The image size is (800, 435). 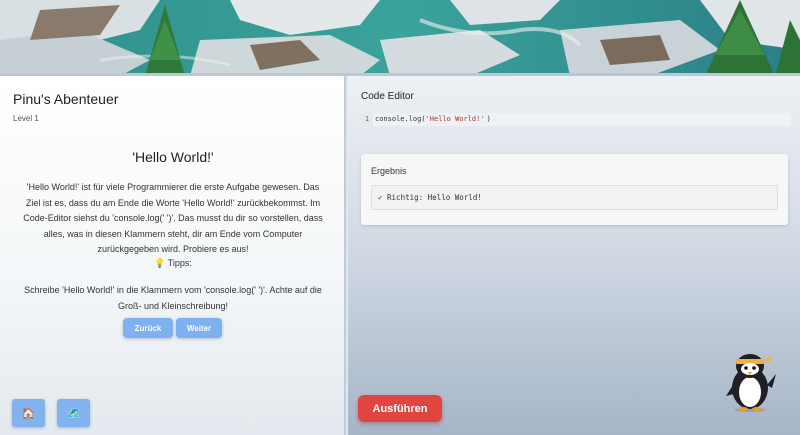 I want to click on penguin-mascot-icon, so click(x=751, y=383).